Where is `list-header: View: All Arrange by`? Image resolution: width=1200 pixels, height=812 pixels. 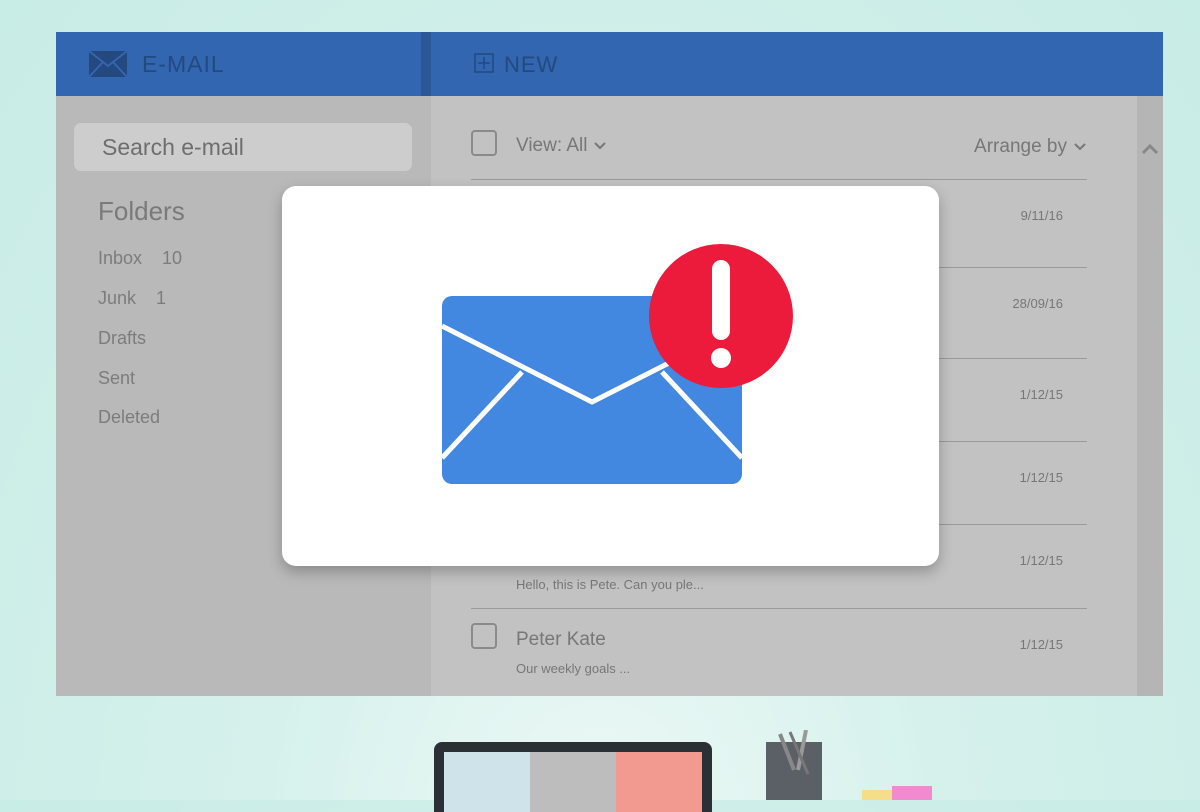
list-header: View: All Arrange by is located at coordinates (779, 155).